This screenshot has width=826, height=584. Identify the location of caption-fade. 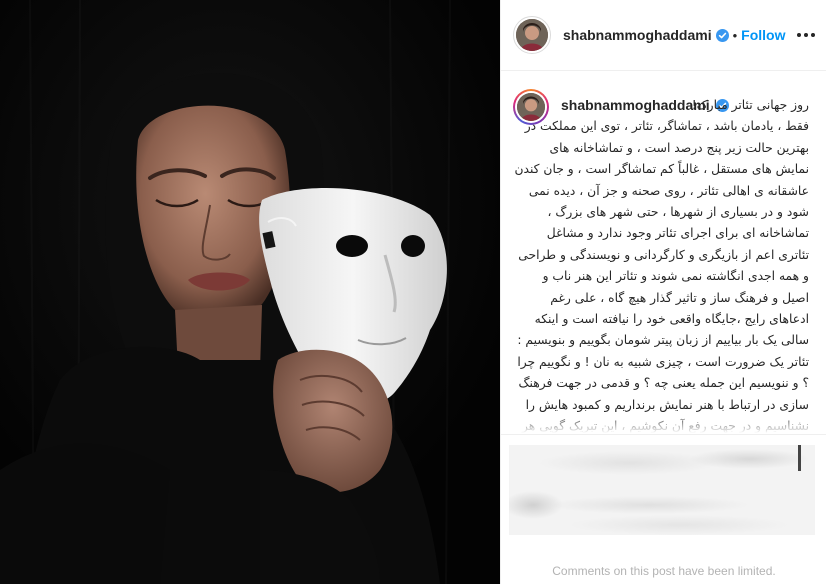
(663, 423).